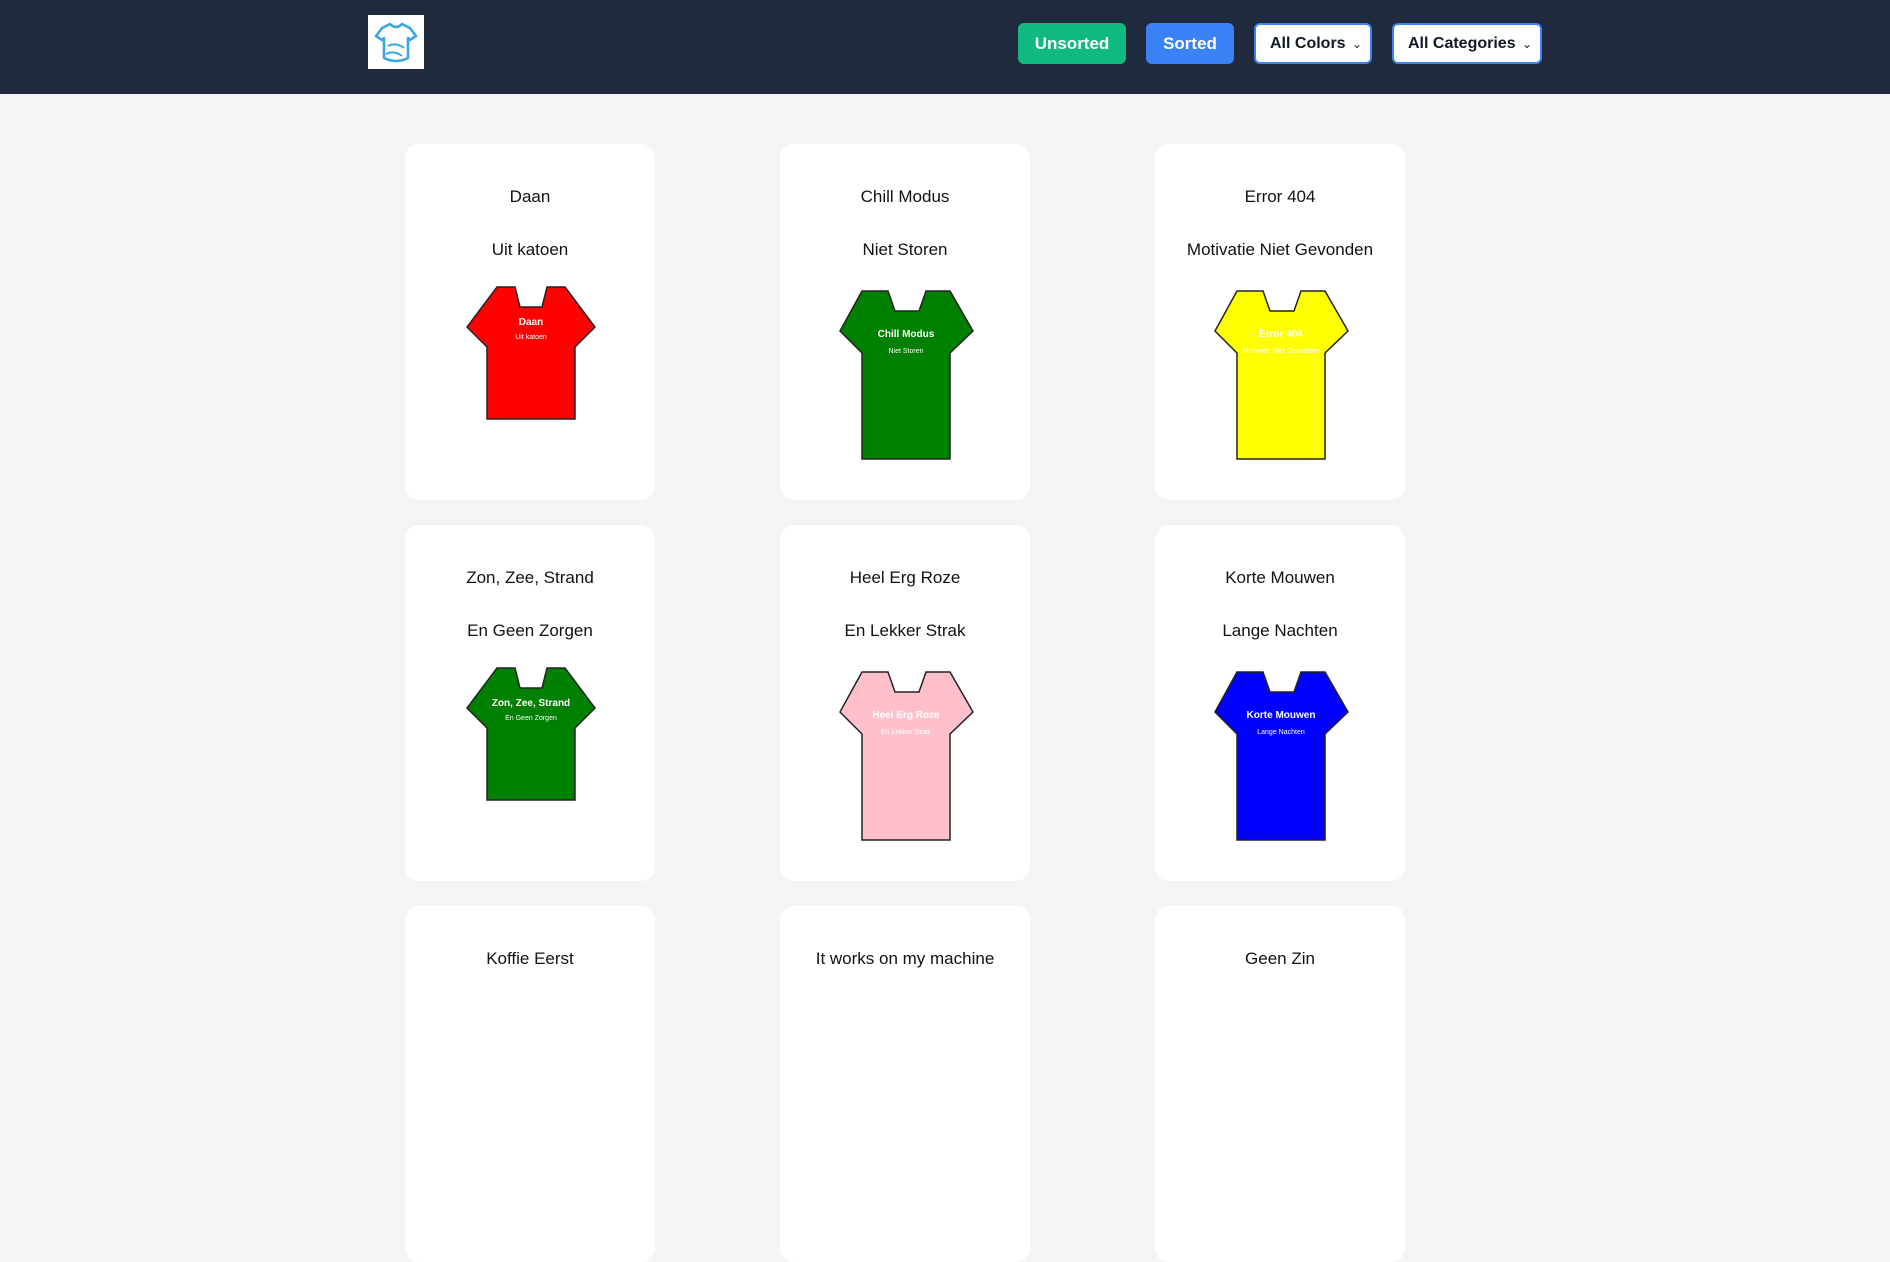 Image resolution: width=1890 pixels, height=1262 pixels. What do you see at coordinates (1280, 715) in the screenshot?
I see `shirt-print-line1: Korte Mouwen` at bounding box center [1280, 715].